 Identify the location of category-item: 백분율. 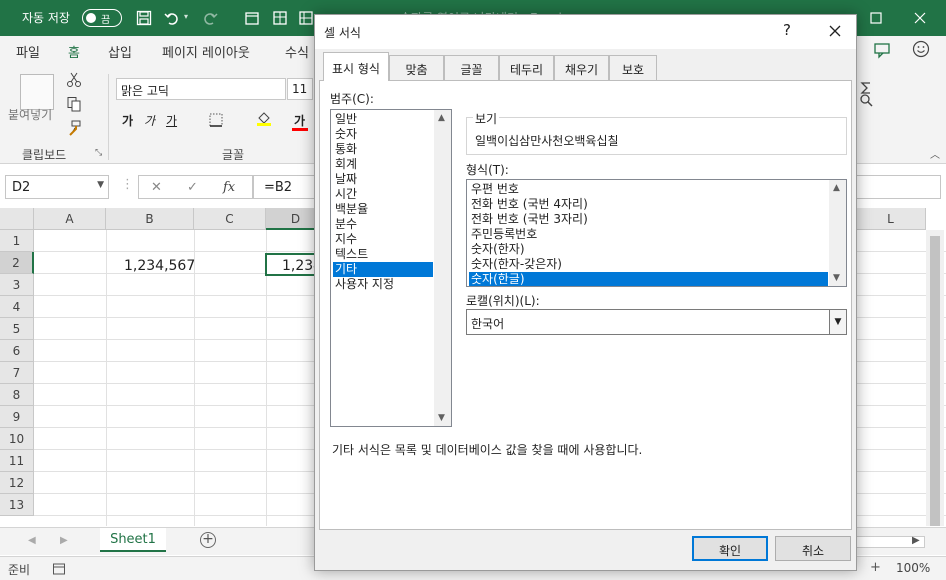
(383, 209).